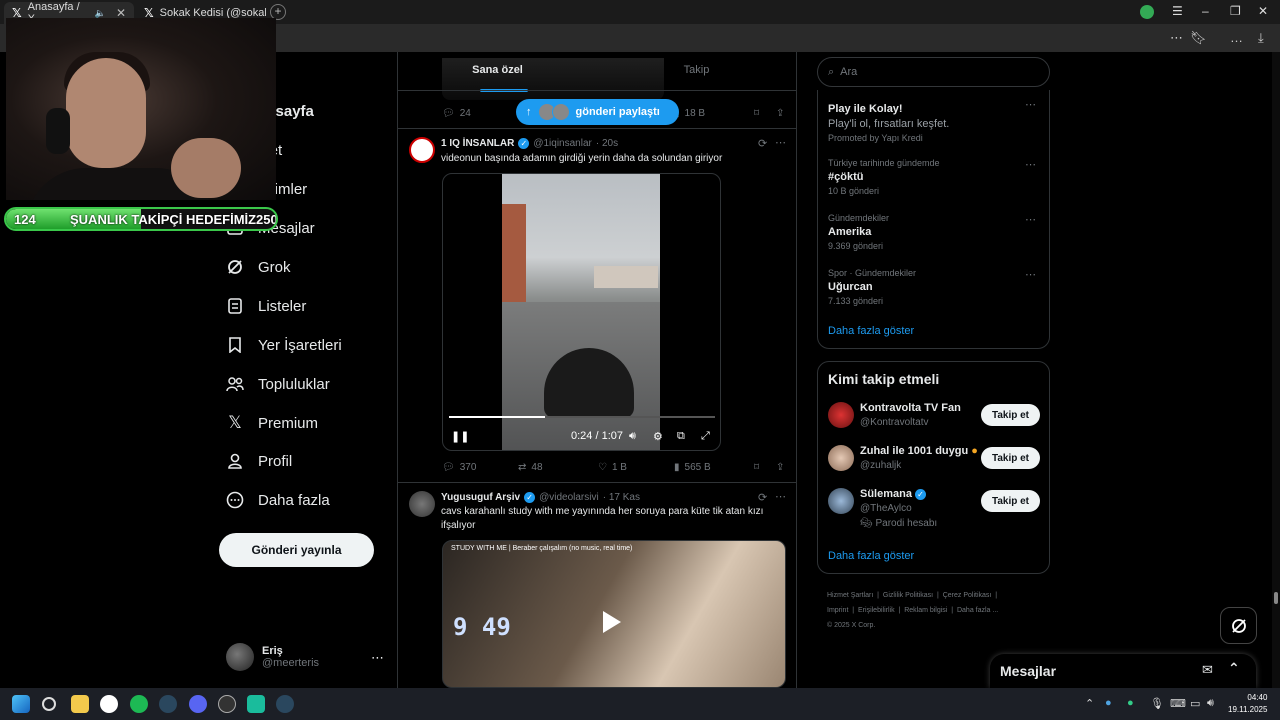 Image resolution: width=1280 pixels, height=720 pixels. What do you see at coordinates (696, 71) in the screenshot?
I see `tab-following: Takip` at bounding box center [696, 71].